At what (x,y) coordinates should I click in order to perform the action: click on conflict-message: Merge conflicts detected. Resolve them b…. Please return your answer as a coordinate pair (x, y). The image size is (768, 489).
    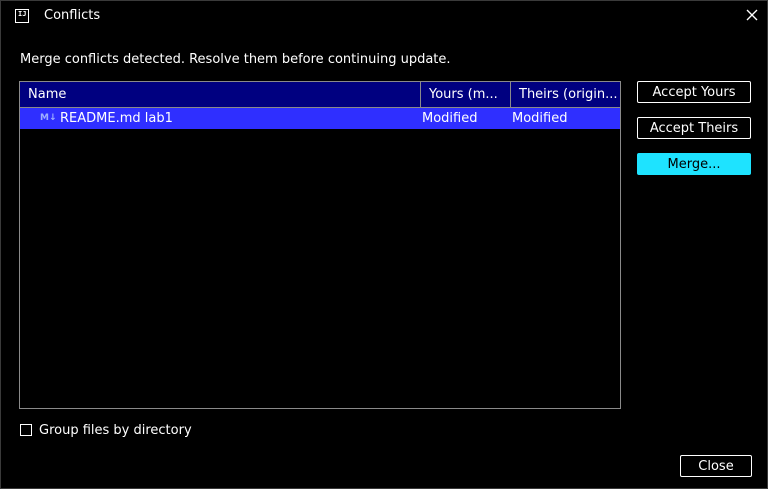
    Looking at the image, I should click on (235, 59).